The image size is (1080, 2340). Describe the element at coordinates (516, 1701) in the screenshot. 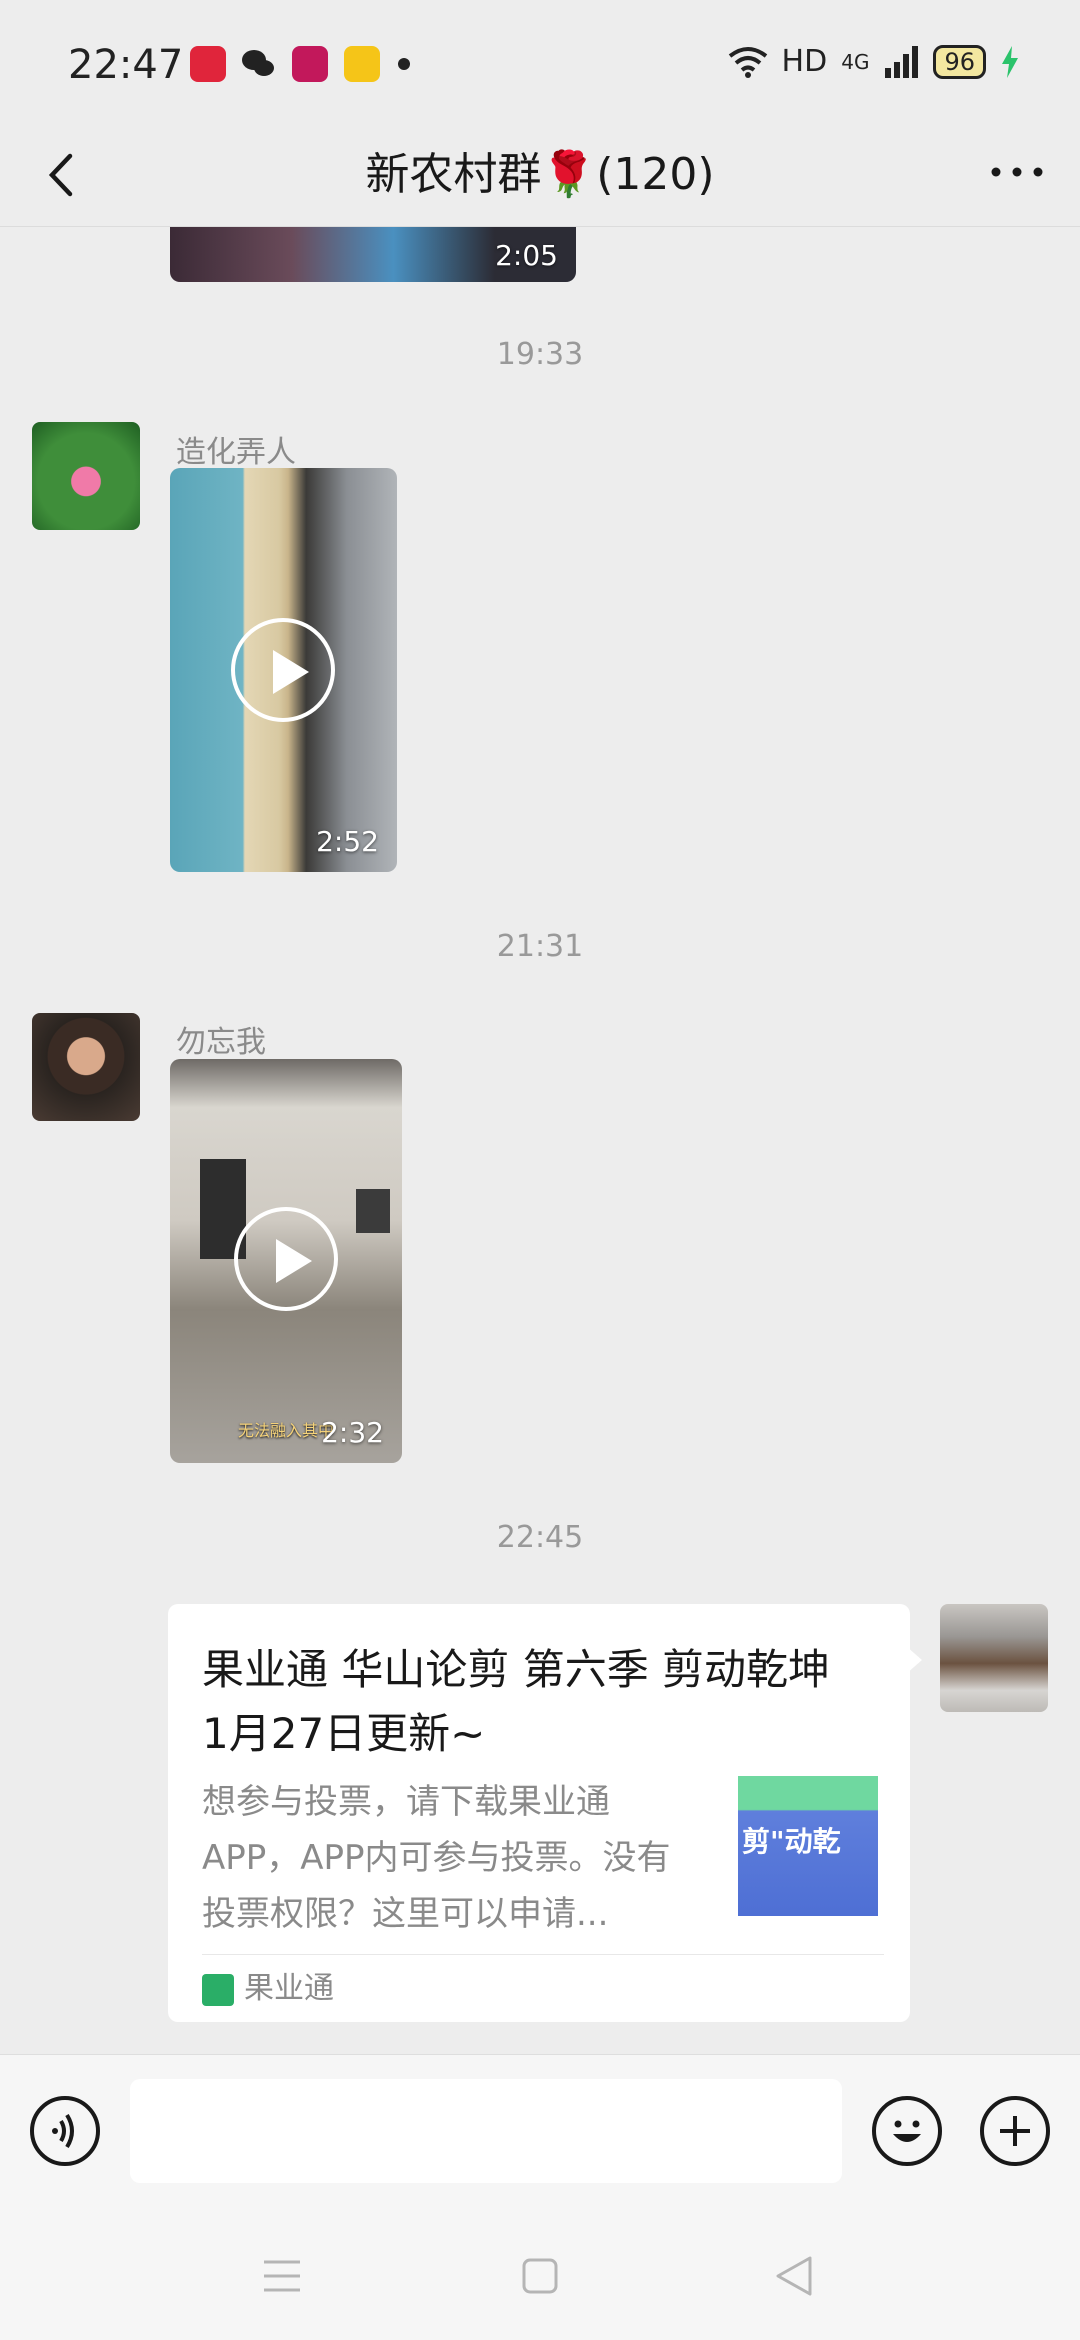

I see `card-title: 果业通 华山论剪 第六季 剪动乾坤 1月27日更新~` at that location.